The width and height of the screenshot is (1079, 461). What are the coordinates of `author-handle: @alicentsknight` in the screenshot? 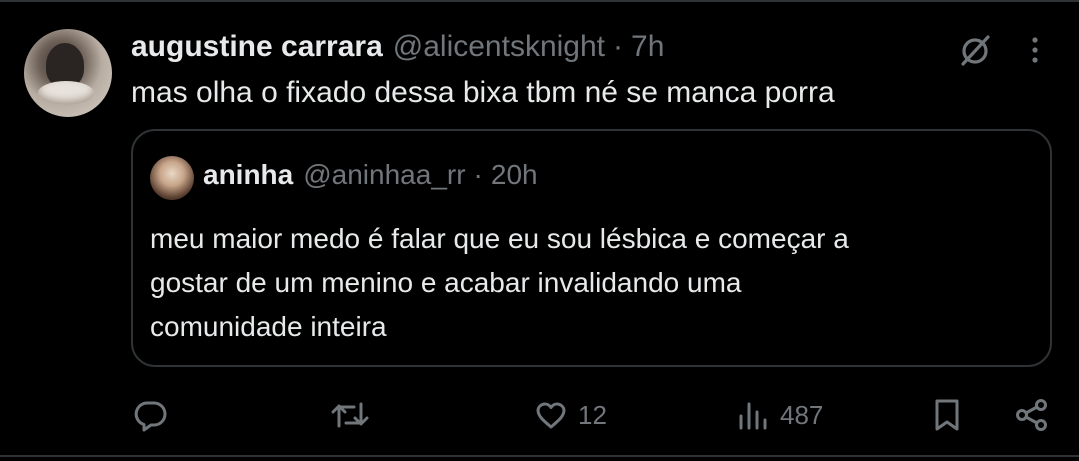 It's located at (499, 47).